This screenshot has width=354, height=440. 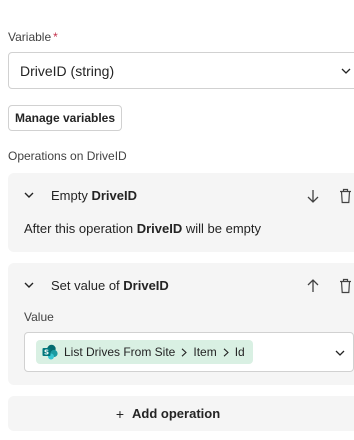 What do you see at coordinates (120, 413) in the screenshot?
I see `plus-icon: +` at bounding box center [120, 413].